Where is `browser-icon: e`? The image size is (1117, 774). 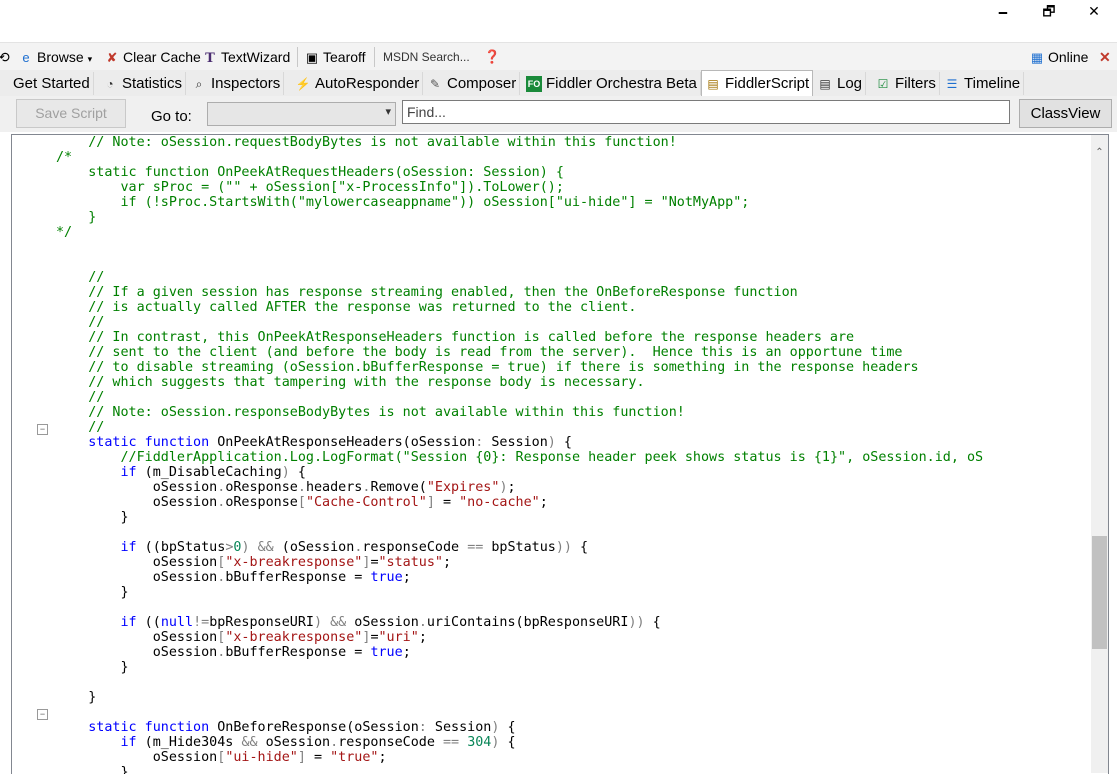 browser-icon: e is located at coordinates (26, 57).